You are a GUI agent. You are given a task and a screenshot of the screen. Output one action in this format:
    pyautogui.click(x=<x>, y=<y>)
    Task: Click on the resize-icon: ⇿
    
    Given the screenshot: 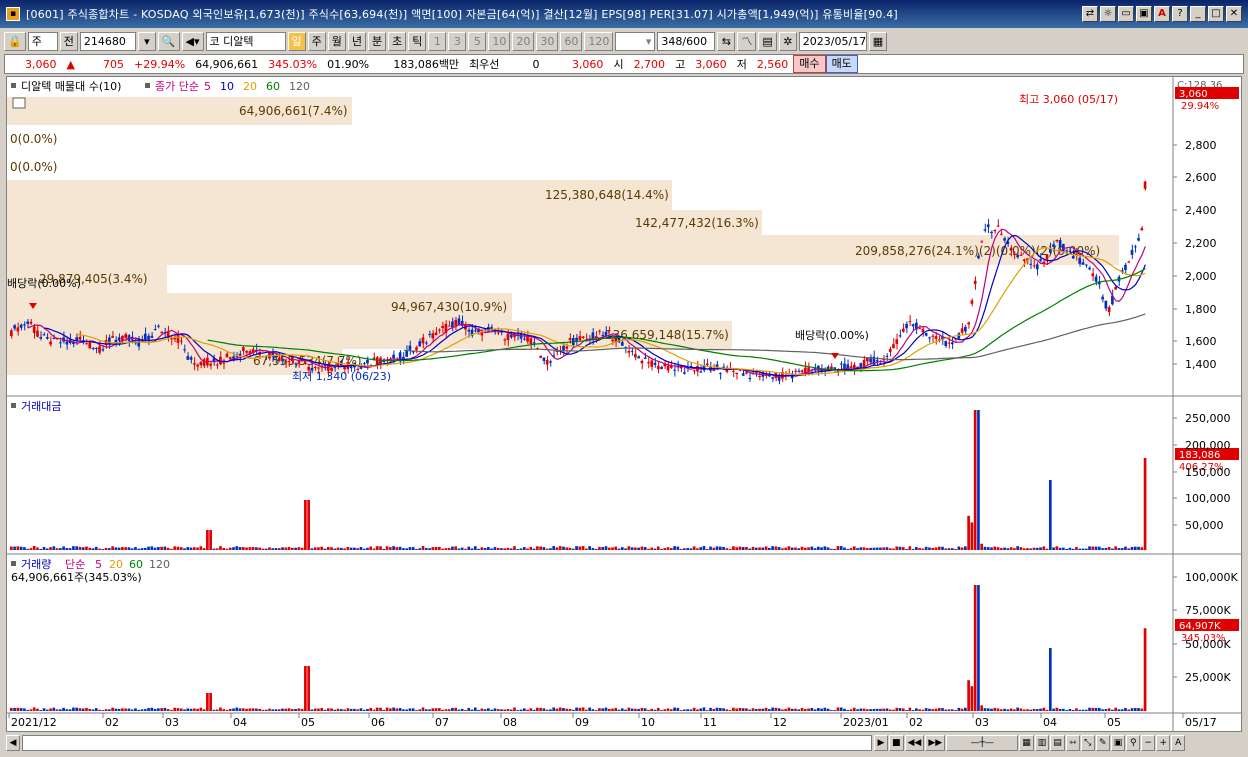 What is the action you would take?
    pyautogui.click(x=1072, y=743)
    